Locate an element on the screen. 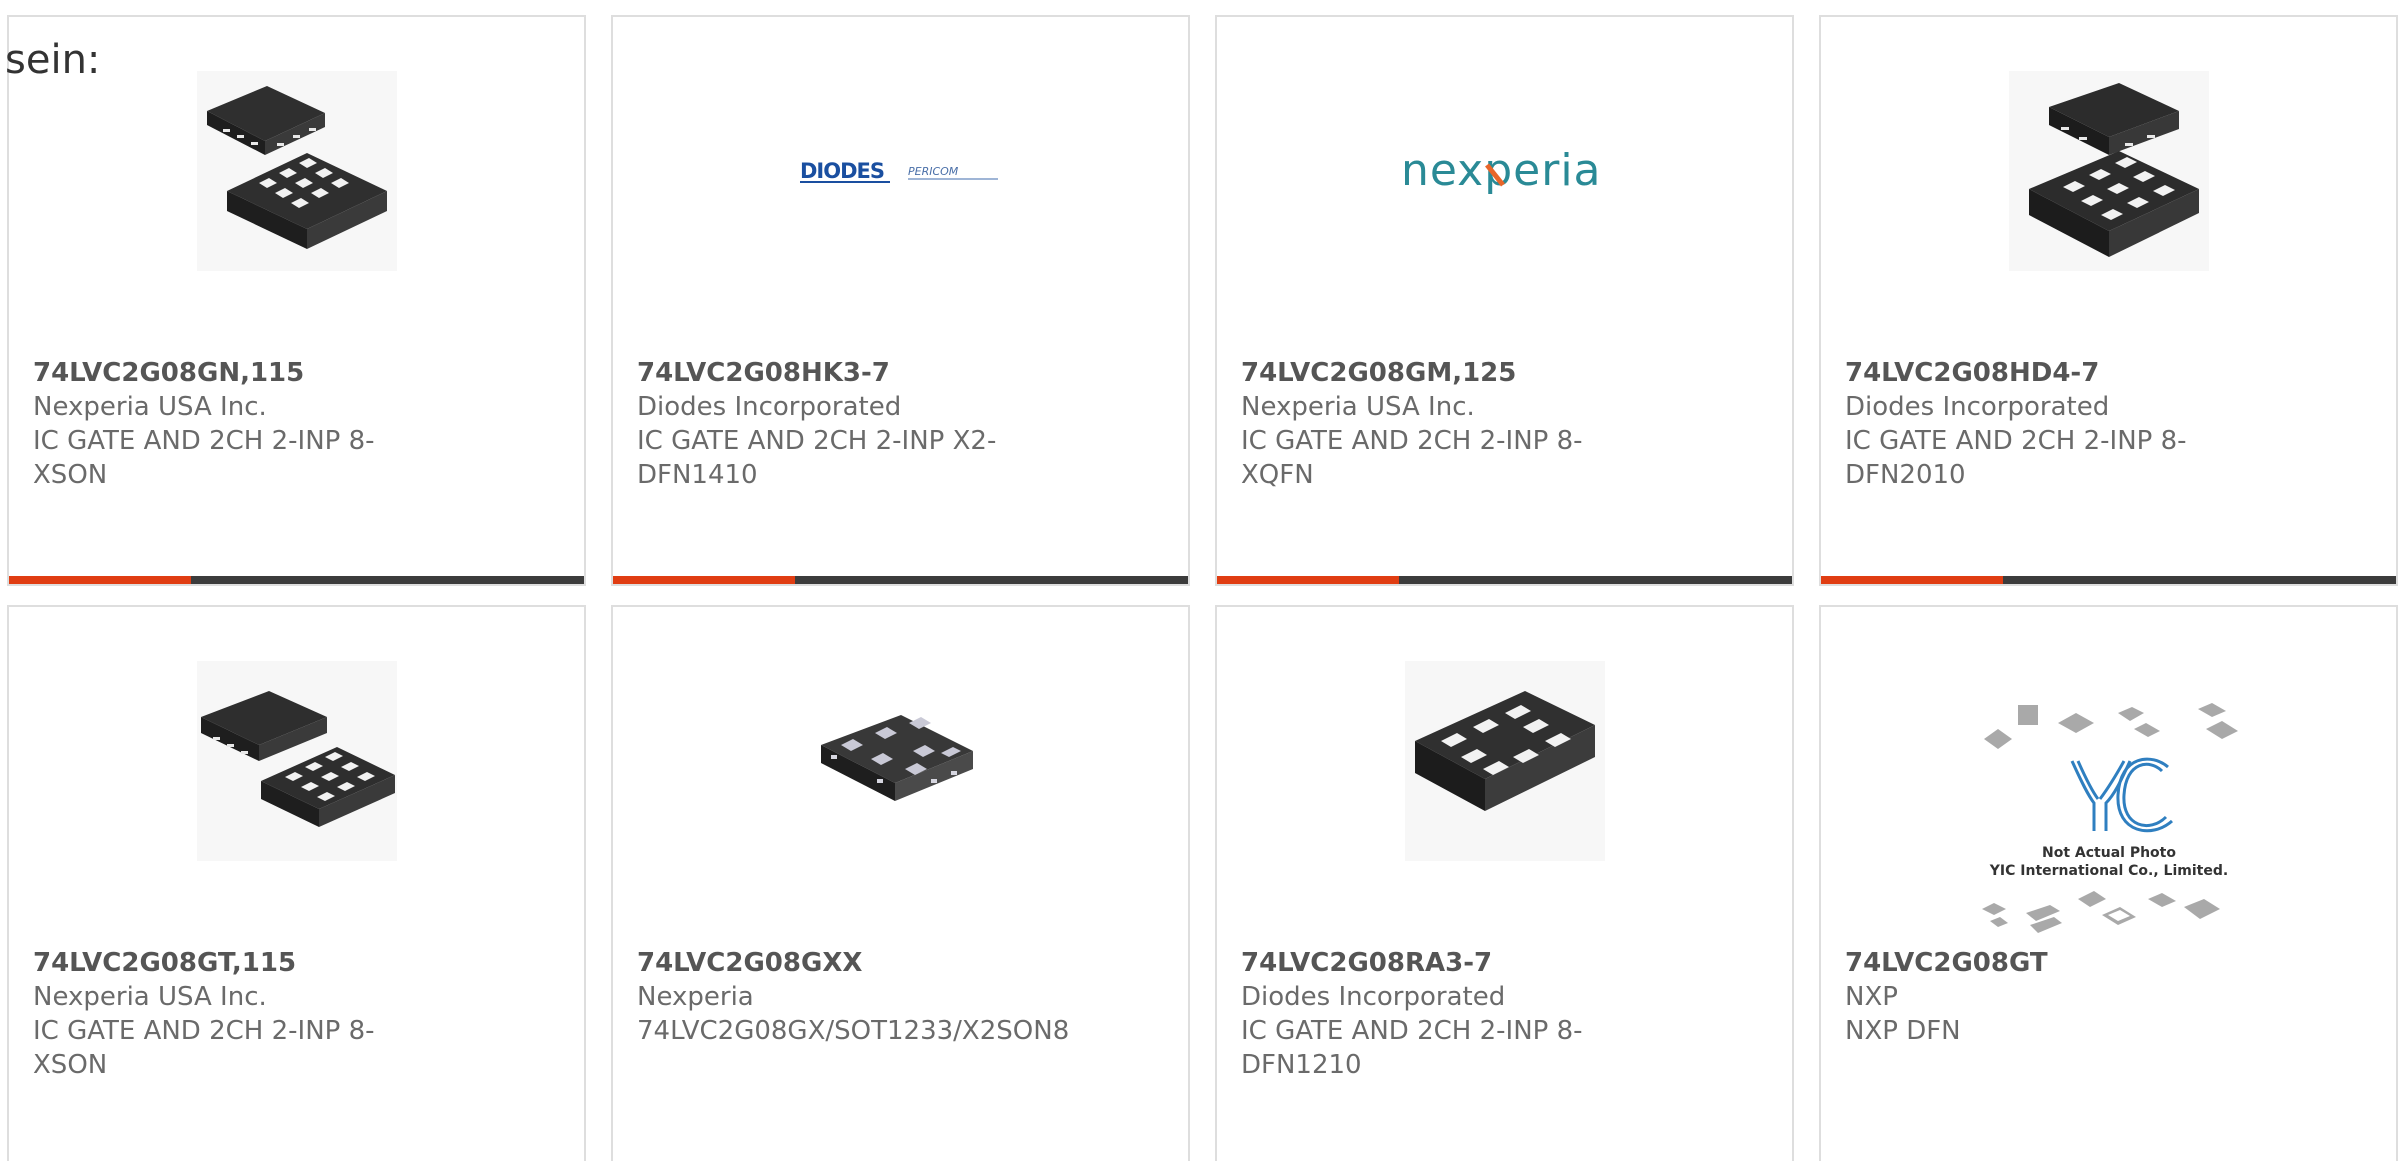 The width and height of the screenshot is (2400, 1161). part-number-link: 74LVC2G08HD4-7 is located at coordinates (2035, 373).